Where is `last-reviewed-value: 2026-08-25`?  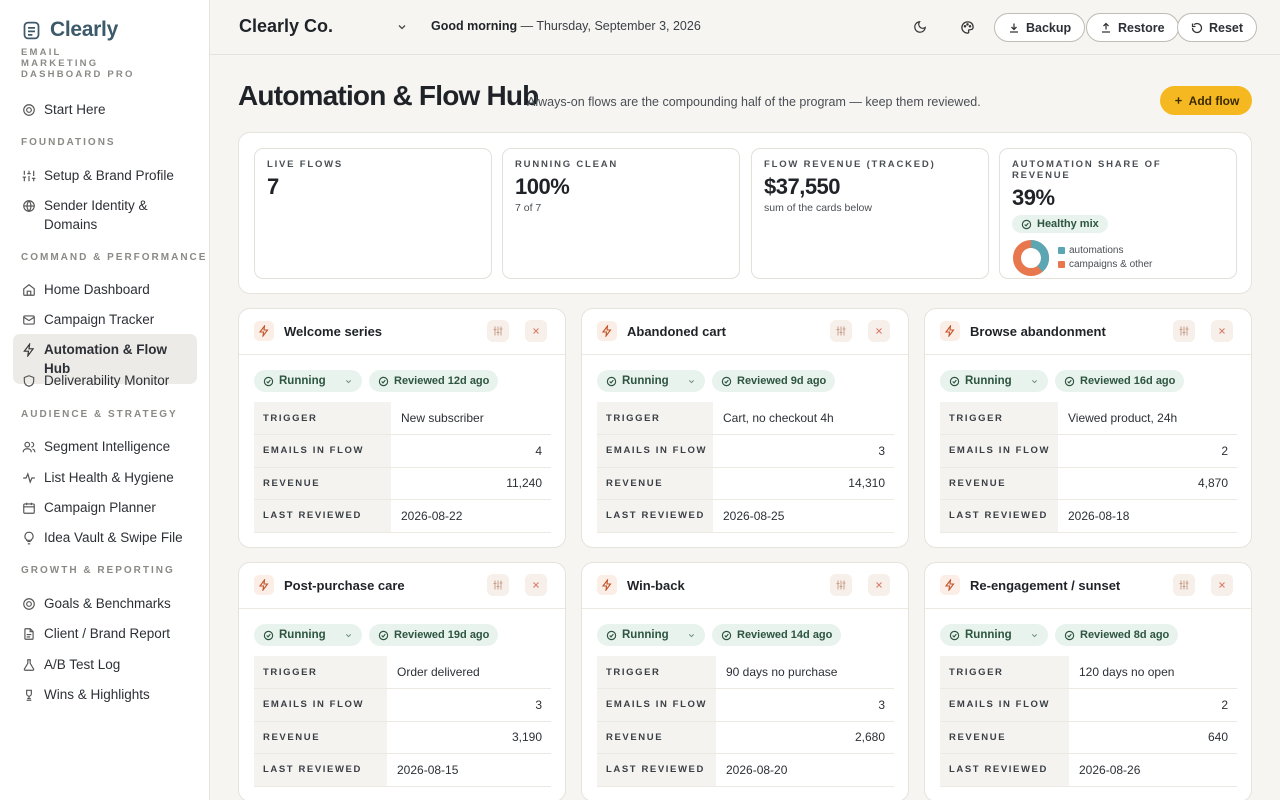 last-reviewed-value: 2026-08-25 is located at coordinates (803, 516).